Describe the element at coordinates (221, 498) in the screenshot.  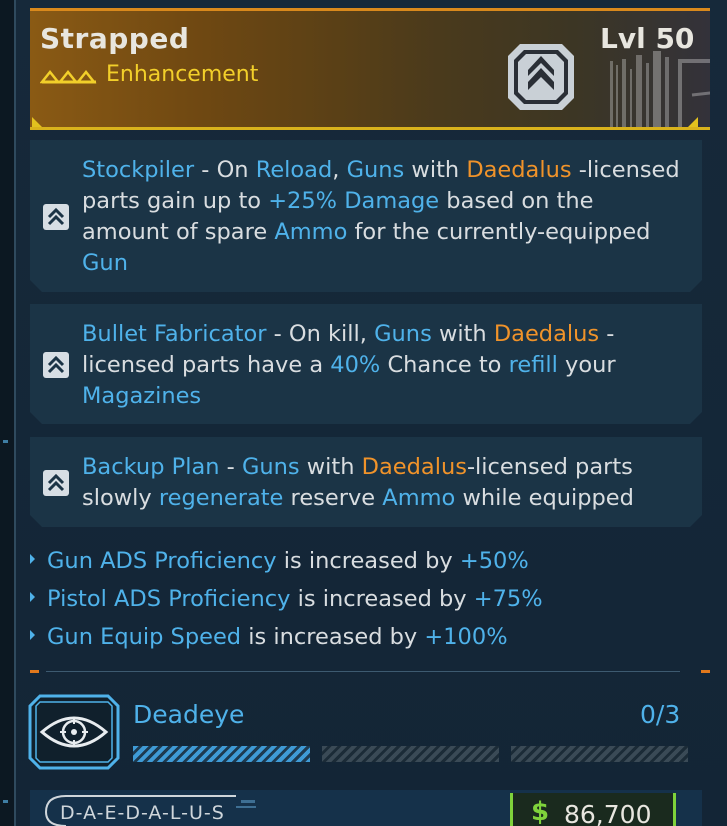
I see `perk-keyword: regenerate` at that location.